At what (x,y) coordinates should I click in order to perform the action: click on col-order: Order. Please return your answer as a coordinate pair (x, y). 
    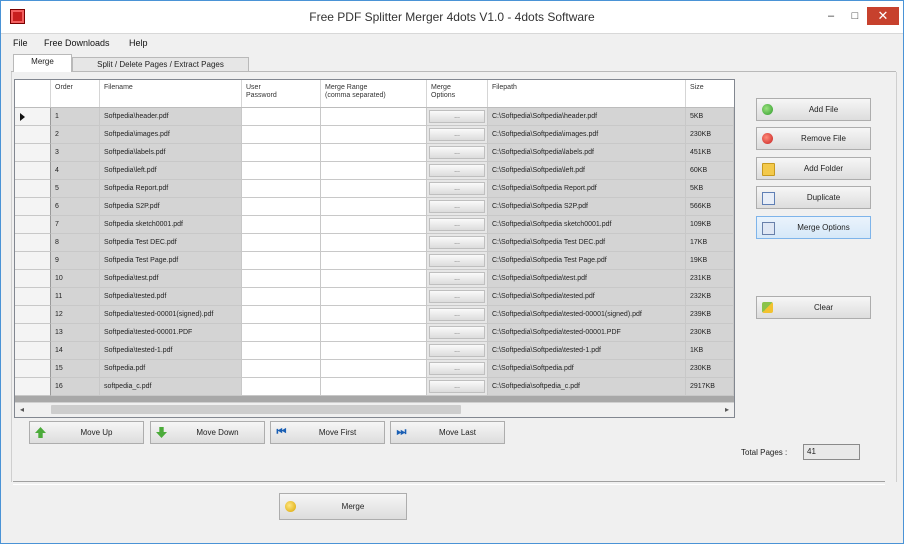
    Looking at the image, I should click on (75, 93).